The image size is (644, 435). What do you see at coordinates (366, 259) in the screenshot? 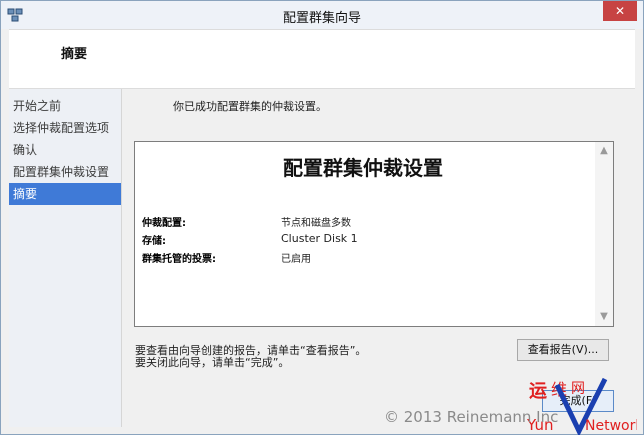
I see `report-row-votes: 群集托管的投票: 已启用` at bounding box center [366, 259].